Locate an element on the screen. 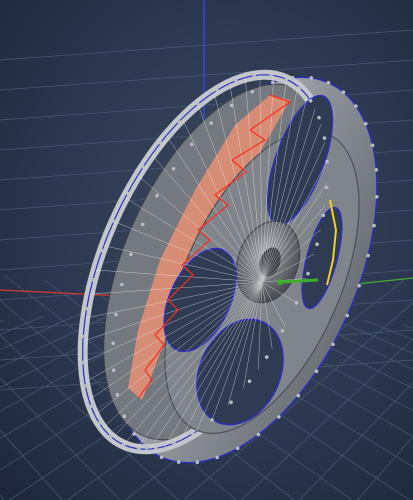 The image size is (413, 500). gizmo-y-handle is located at coordinates (299, 281).